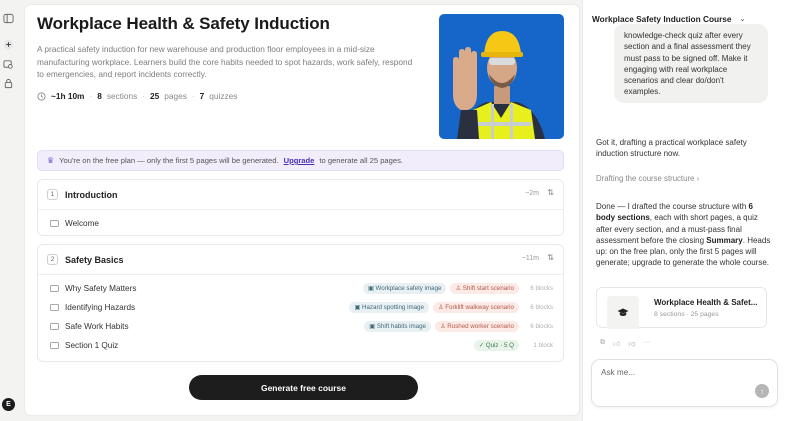 This screenshot has height=421, width=792. What do you see at coordinates (625, 343) in the screenshot?
I see `message-actions: ⧉ 👍︎ 👎︎ ···` at bounding box center [625, 343].